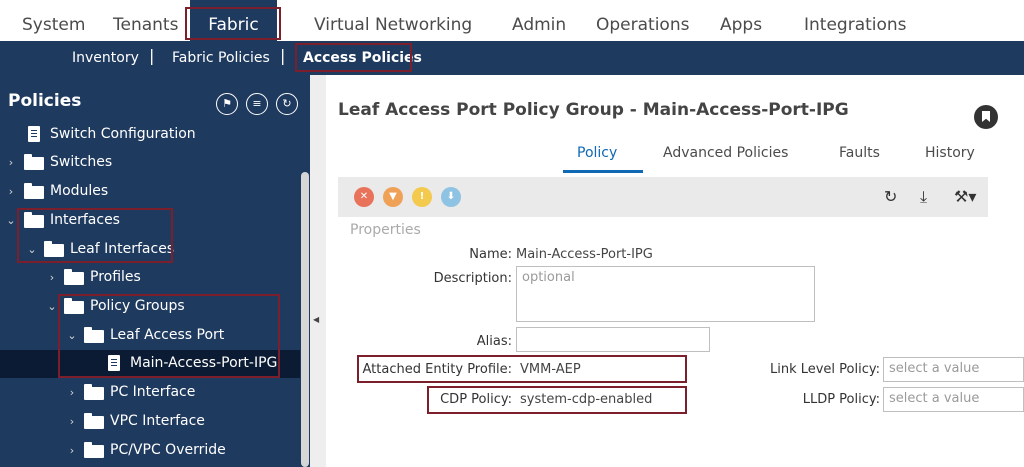 The height and width of the screenshot is (467, 1024). I want to click on tree-item-leaf-interfaces: ⌄ Leaf Interfaces, so click(150, 250).